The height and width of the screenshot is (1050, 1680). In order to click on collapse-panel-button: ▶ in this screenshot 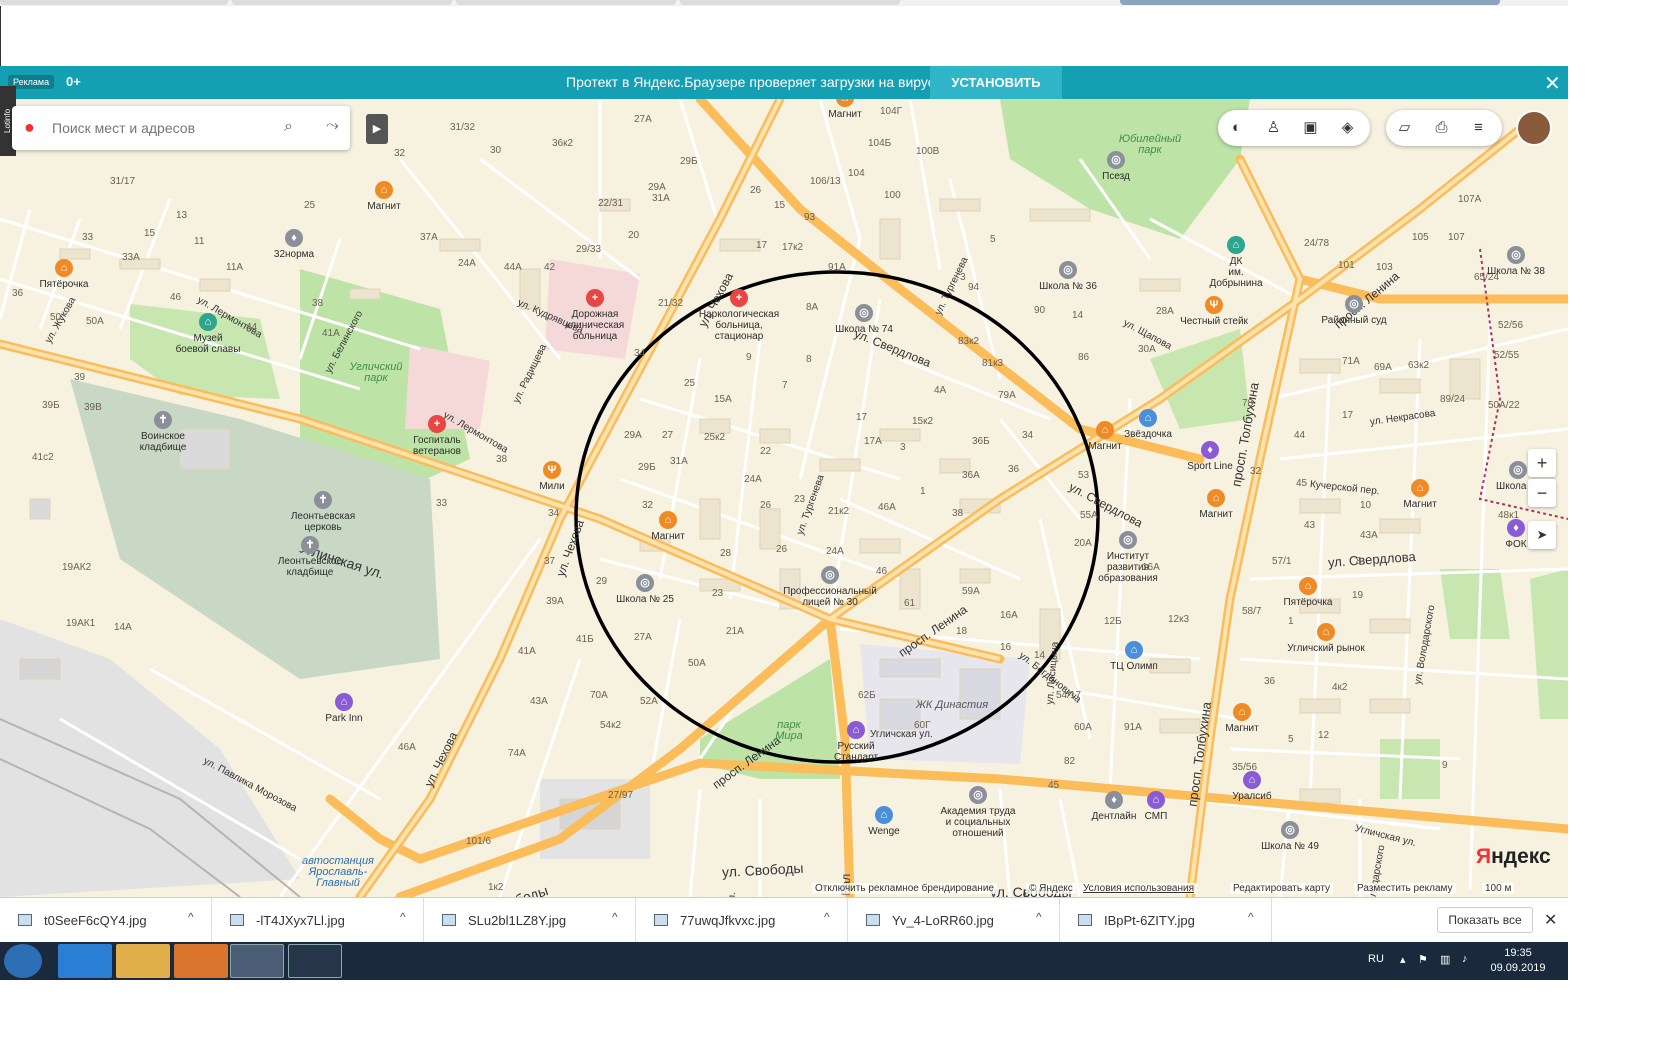, I will do `click(377, 129)`.